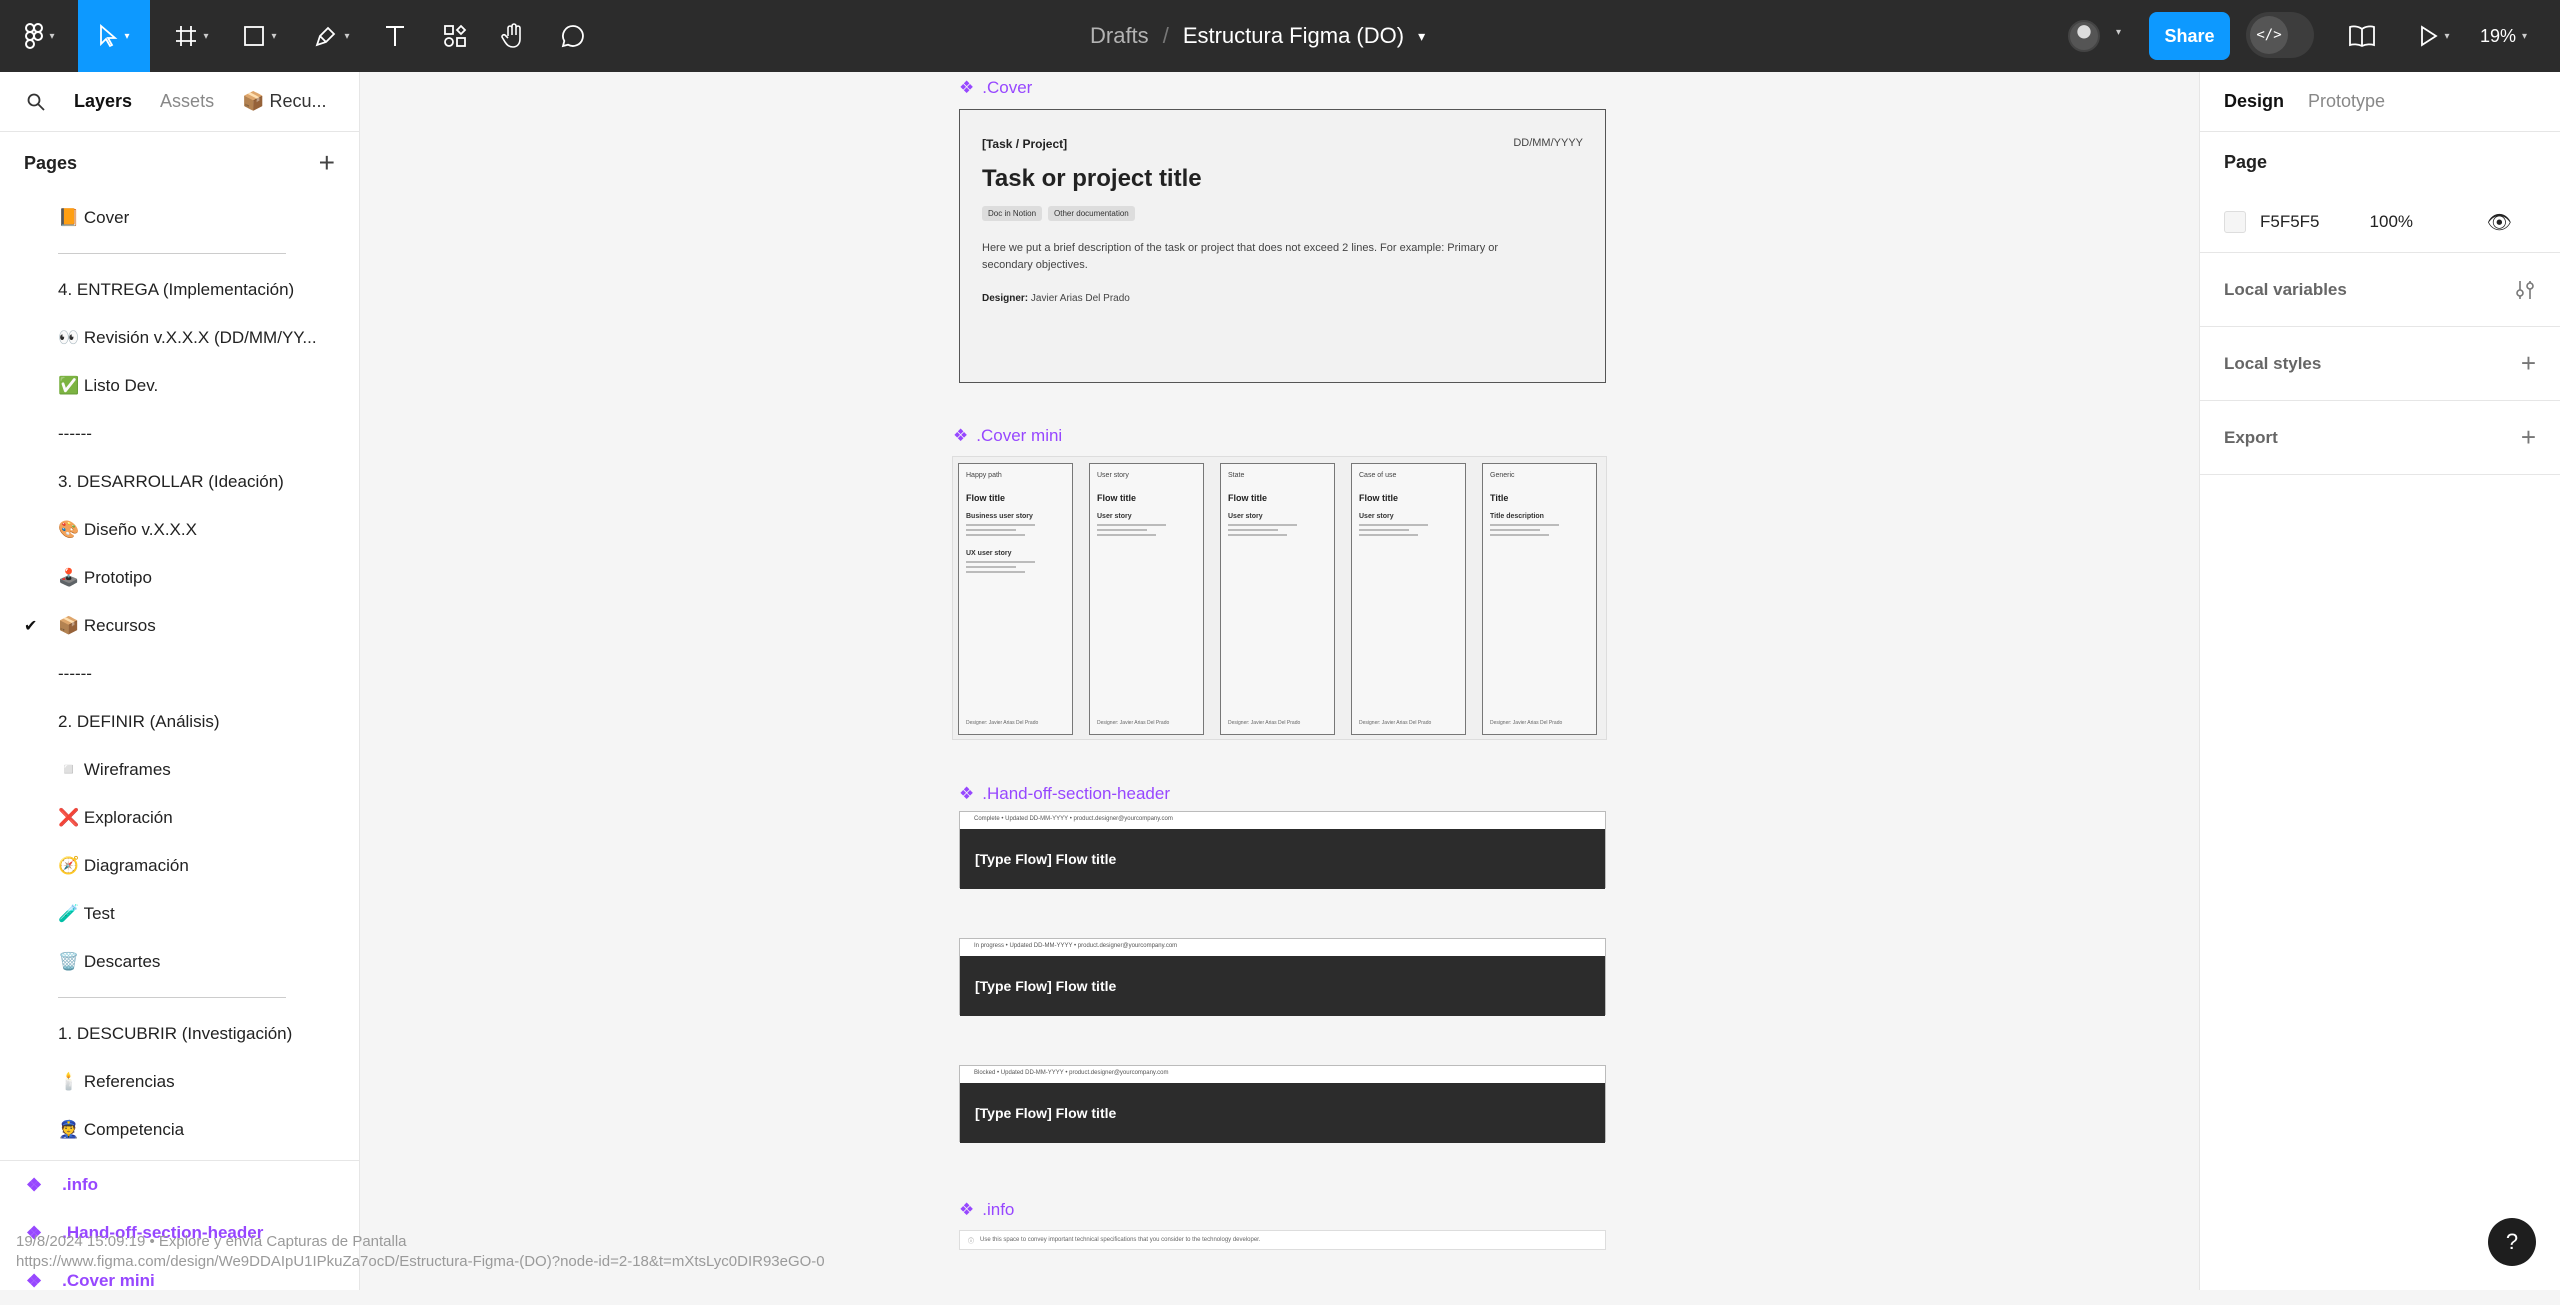 The width and height of the screenshot is (2560, 1305). What do you see at coordinates (995, 88) in the screenshot?
I see `cover-frame-label: ❖ .Cover` at bounding box center [995, 88].